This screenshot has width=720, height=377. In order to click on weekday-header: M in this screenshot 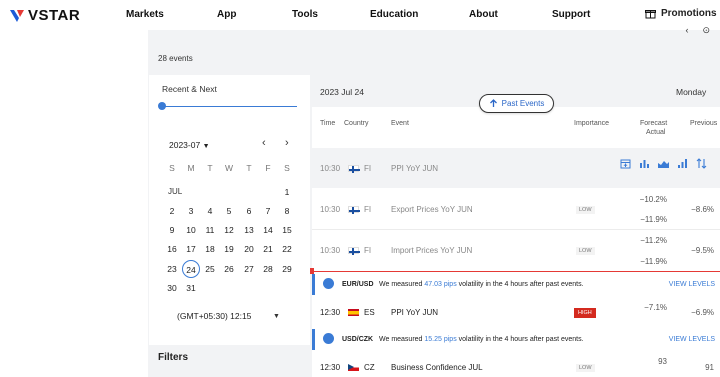, I will do `click(191, 168)`.